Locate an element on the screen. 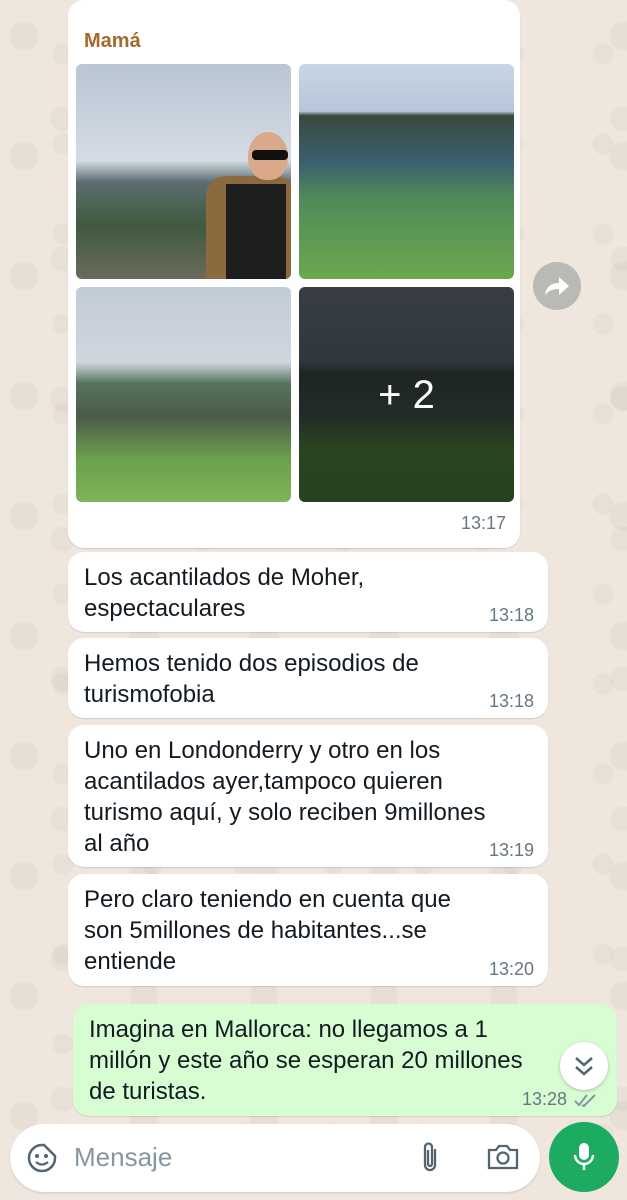 The width and height of the screenshot is (627, 1200). message-time: 13:28 is located at coordinates (544, 1099).